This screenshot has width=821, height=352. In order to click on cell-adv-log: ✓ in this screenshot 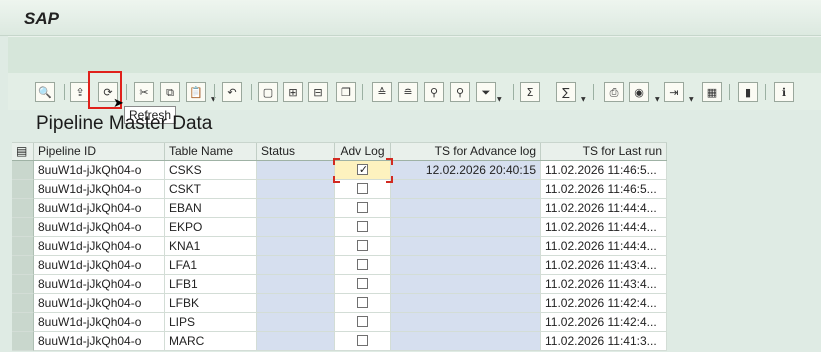, I will do `click(363, 170)`.